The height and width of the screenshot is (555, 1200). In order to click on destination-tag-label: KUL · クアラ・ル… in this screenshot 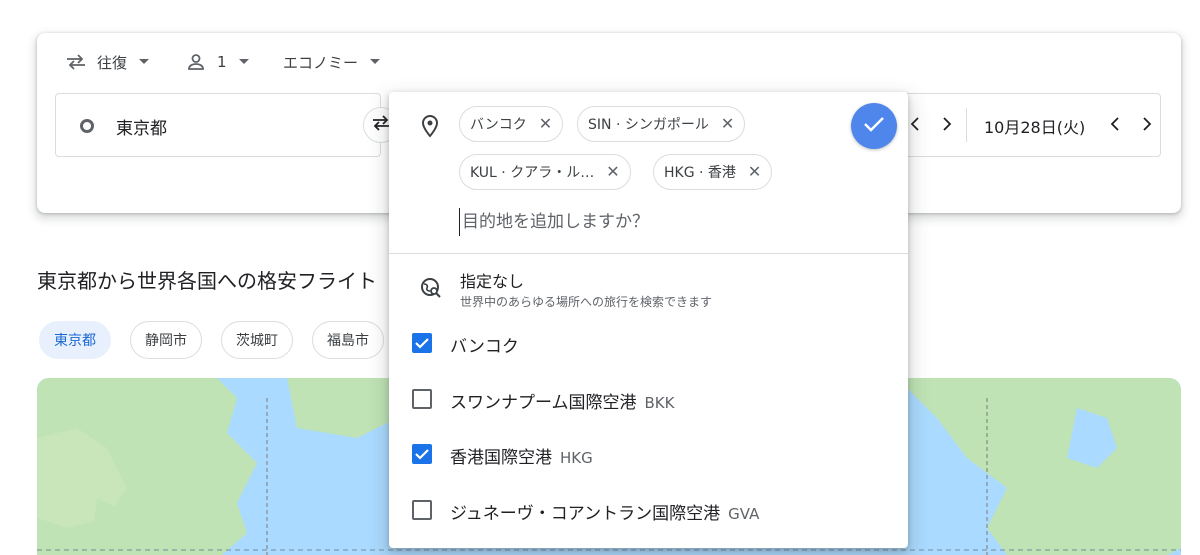, I will do `click(532, 173)`.